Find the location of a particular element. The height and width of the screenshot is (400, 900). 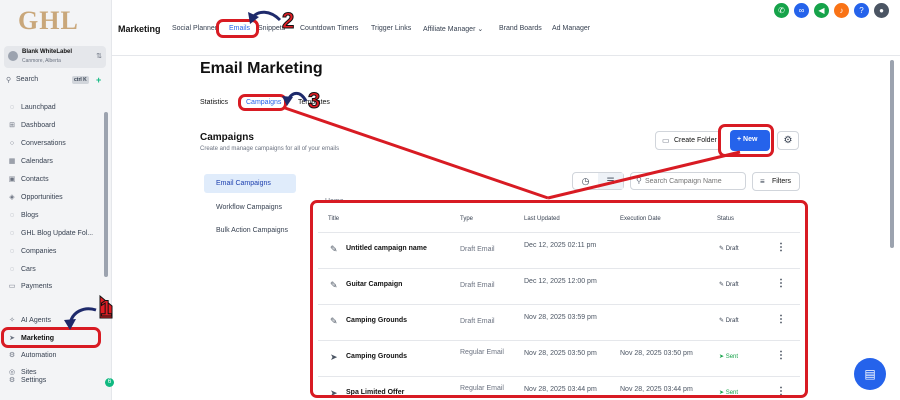

tab-brand-boards: Brand Boards is located at coordinates (520, 28).